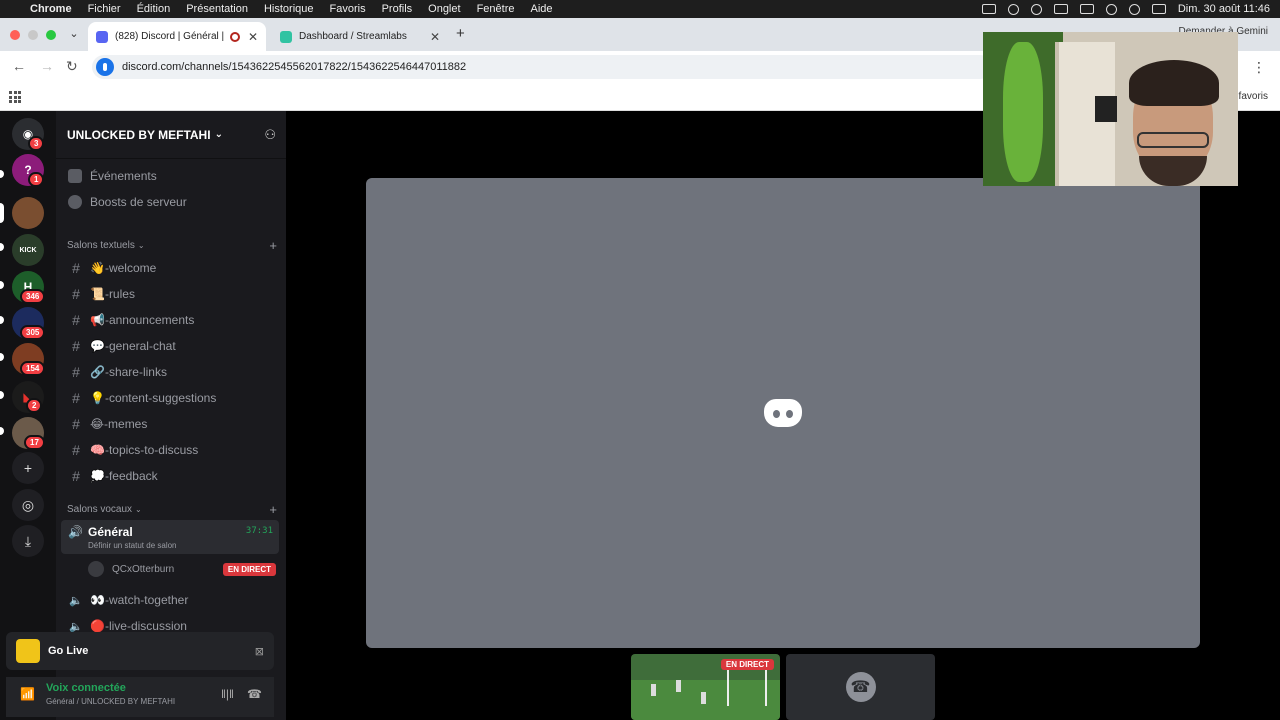 Image resolution: width=1280 pixels, height=720 pixels. Describe the element at coordinates (15, 35) in the screenshot. I see `close-window-button` at that location.